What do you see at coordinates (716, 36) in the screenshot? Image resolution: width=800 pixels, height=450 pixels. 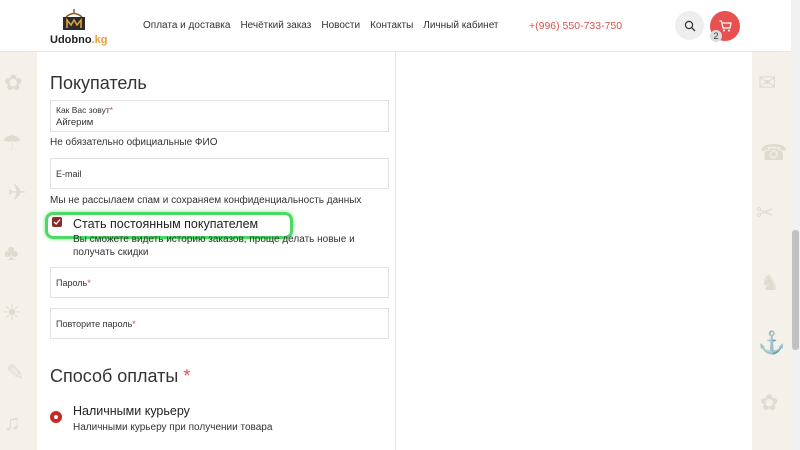 I see `cart-count-badge: 2` at bounding box center [716, 36].